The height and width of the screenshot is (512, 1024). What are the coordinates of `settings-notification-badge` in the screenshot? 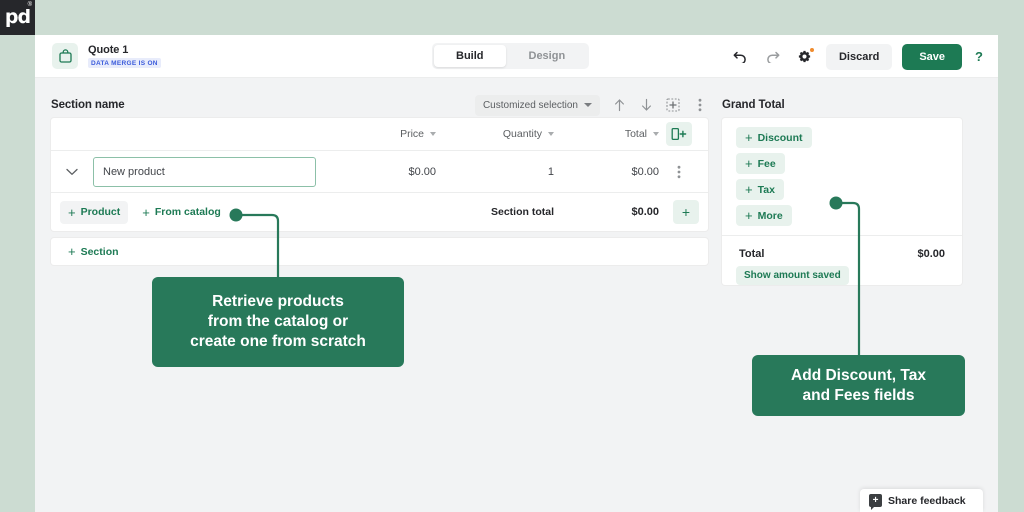 It's located at (811, 49).